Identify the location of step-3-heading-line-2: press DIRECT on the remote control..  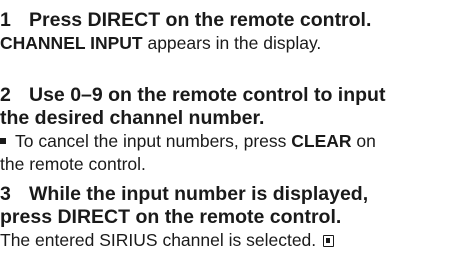
(171, 217).